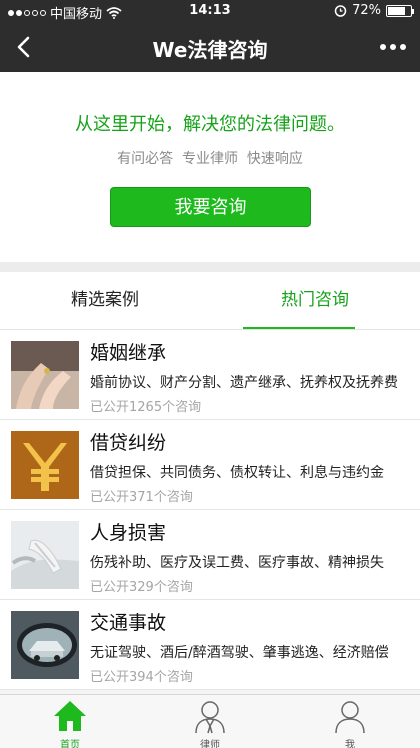 The width and height of the screenshot is (420, 748). I want to click on list-item: 借贷纠纷 借贷担保、共同债务、债权转让、利息与违约金 已公开371个咨询, so click(210, 465).